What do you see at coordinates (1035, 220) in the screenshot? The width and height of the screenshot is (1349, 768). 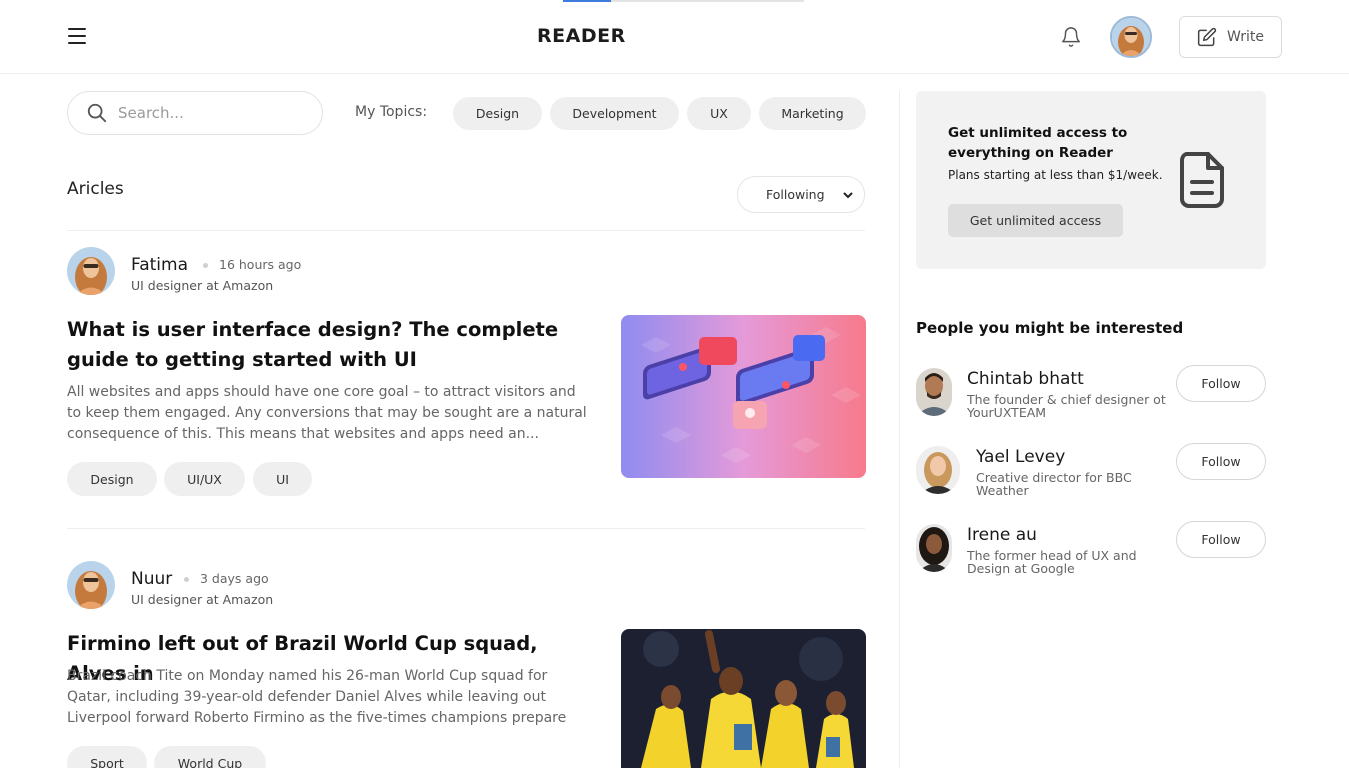 I see `get-unlimited-access-button: Get unlimited access` at bounding box center [1035, 220].